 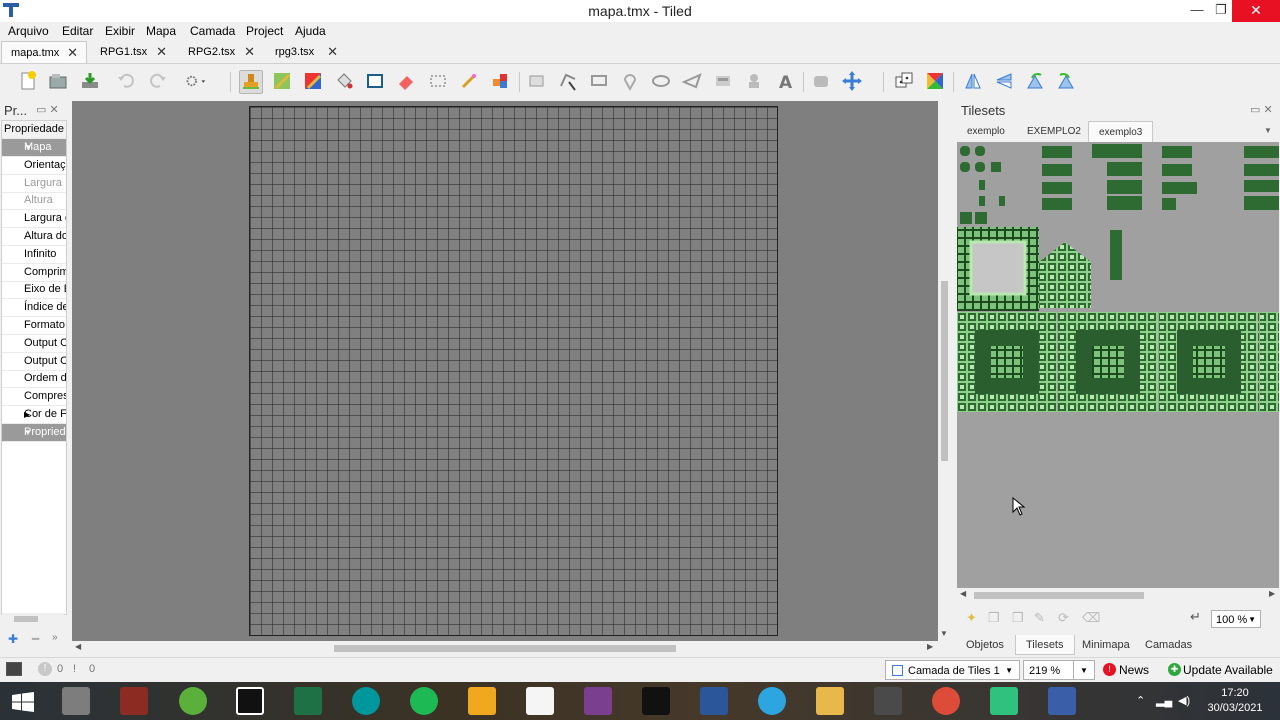 I want to click on word-icon, so click(x=714, y=701).